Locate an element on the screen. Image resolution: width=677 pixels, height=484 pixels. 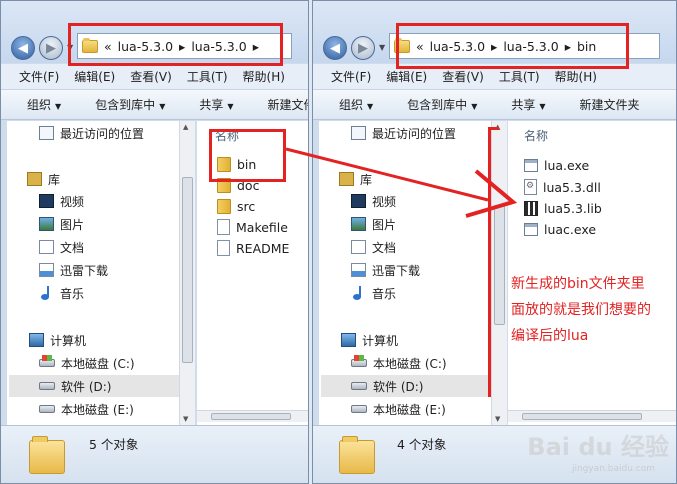
command-bar: 组织▼ 包含到库中▼ 共享▼ 新建文件 is located at coordinates (154, 105).